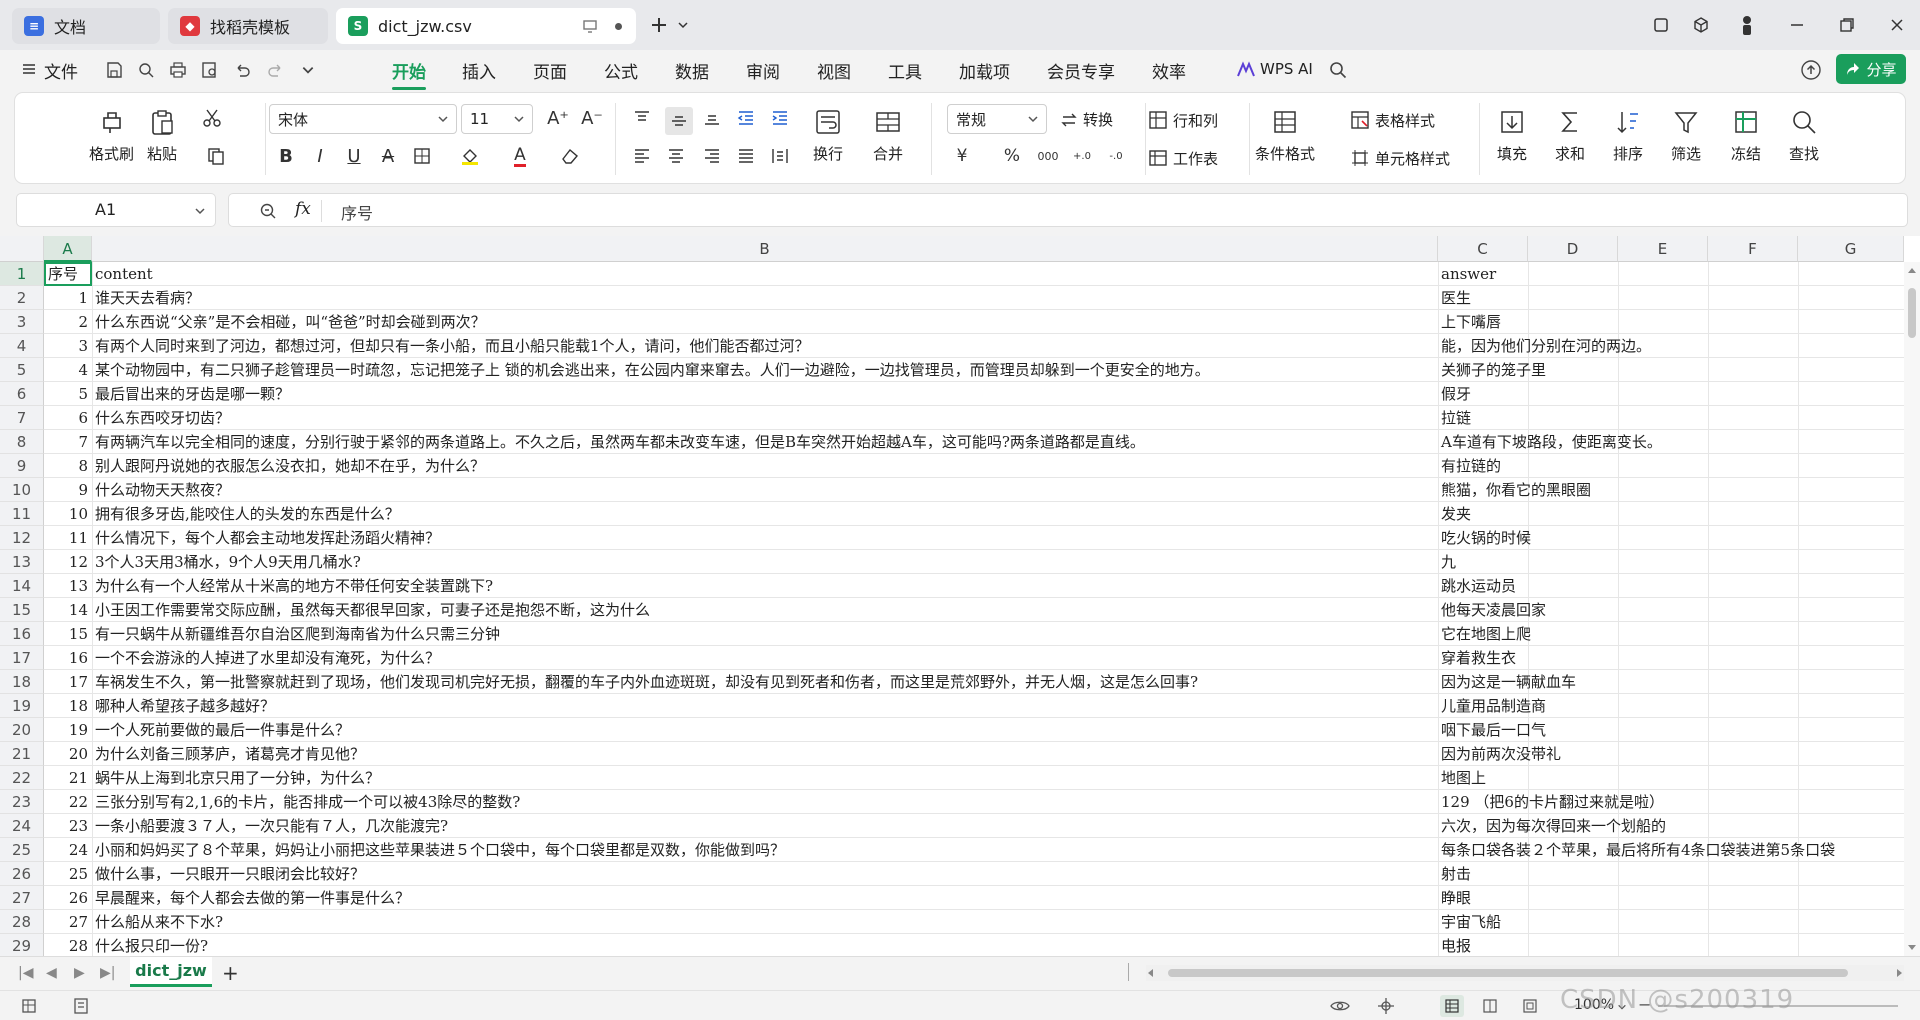 This screenshot has height=1020, width=1920. I want to click on cell-a: 27, so click(68, 922).